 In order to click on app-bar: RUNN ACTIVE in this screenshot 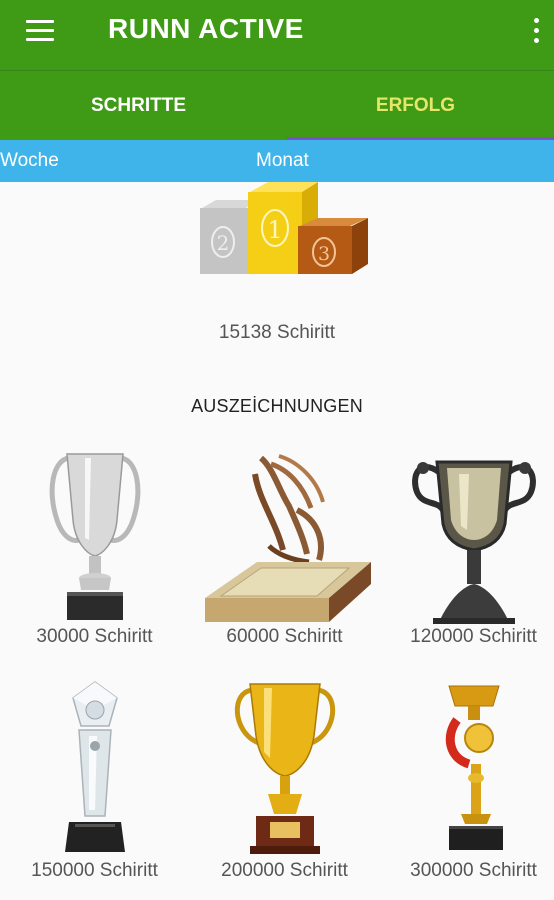, I will do `click(277, 35)`.